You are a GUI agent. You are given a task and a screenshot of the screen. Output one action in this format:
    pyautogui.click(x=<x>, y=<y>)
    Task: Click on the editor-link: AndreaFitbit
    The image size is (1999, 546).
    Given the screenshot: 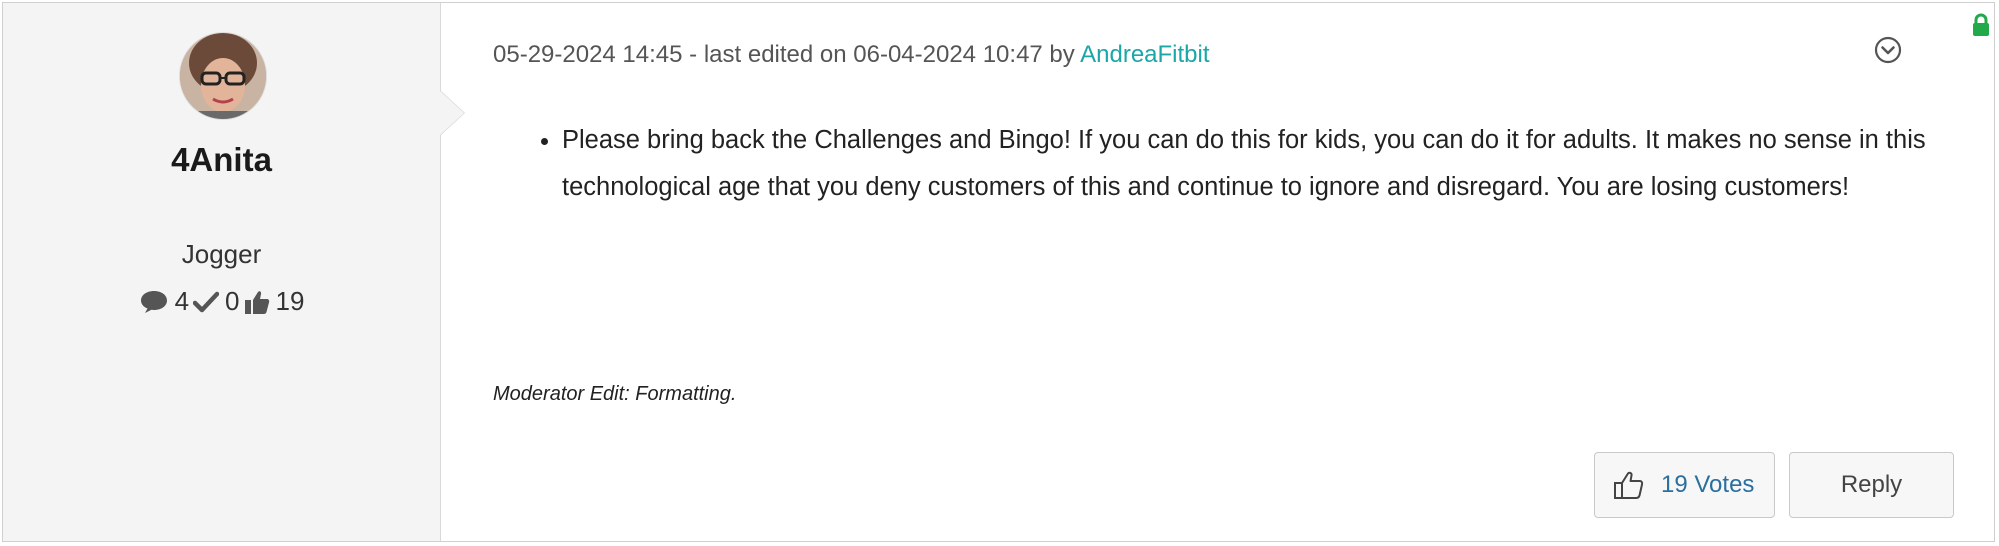 What is the action you would take?
    pyautogui.click(x=1144, y=54)
    